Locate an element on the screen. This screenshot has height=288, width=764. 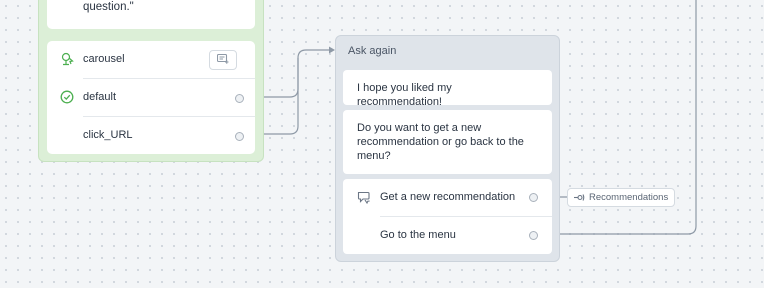
buttons-block: Get a new recommendation Go to the menu is located at coordinates (447, 216).